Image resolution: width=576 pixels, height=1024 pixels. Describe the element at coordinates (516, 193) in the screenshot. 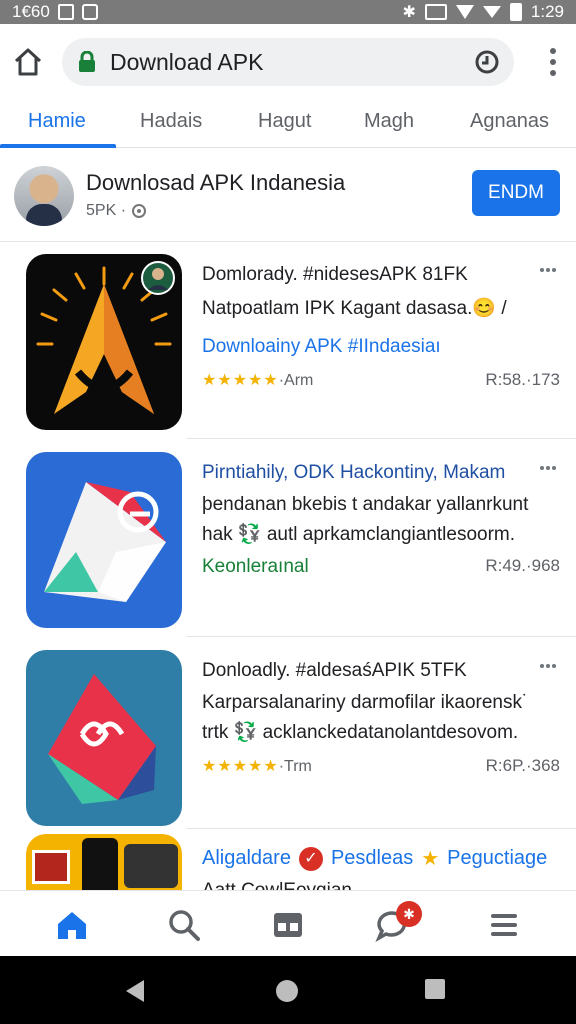

I see `follow-button: ENDM` at that location.